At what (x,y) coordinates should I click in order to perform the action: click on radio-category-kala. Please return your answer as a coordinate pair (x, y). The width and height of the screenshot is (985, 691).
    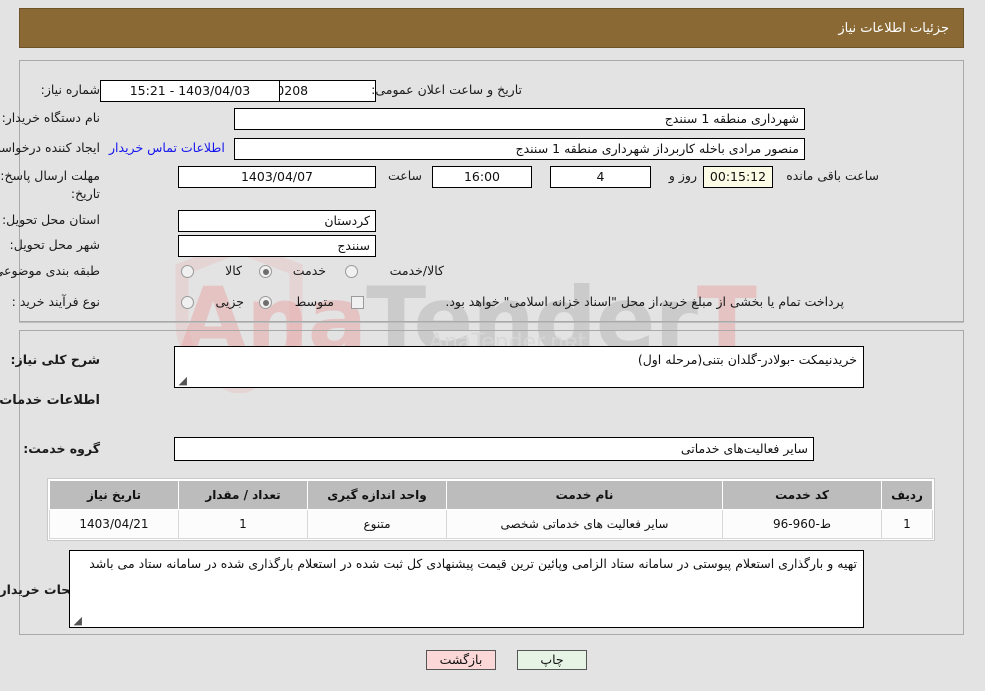
    Looking at the image, I should click on (188, 271).